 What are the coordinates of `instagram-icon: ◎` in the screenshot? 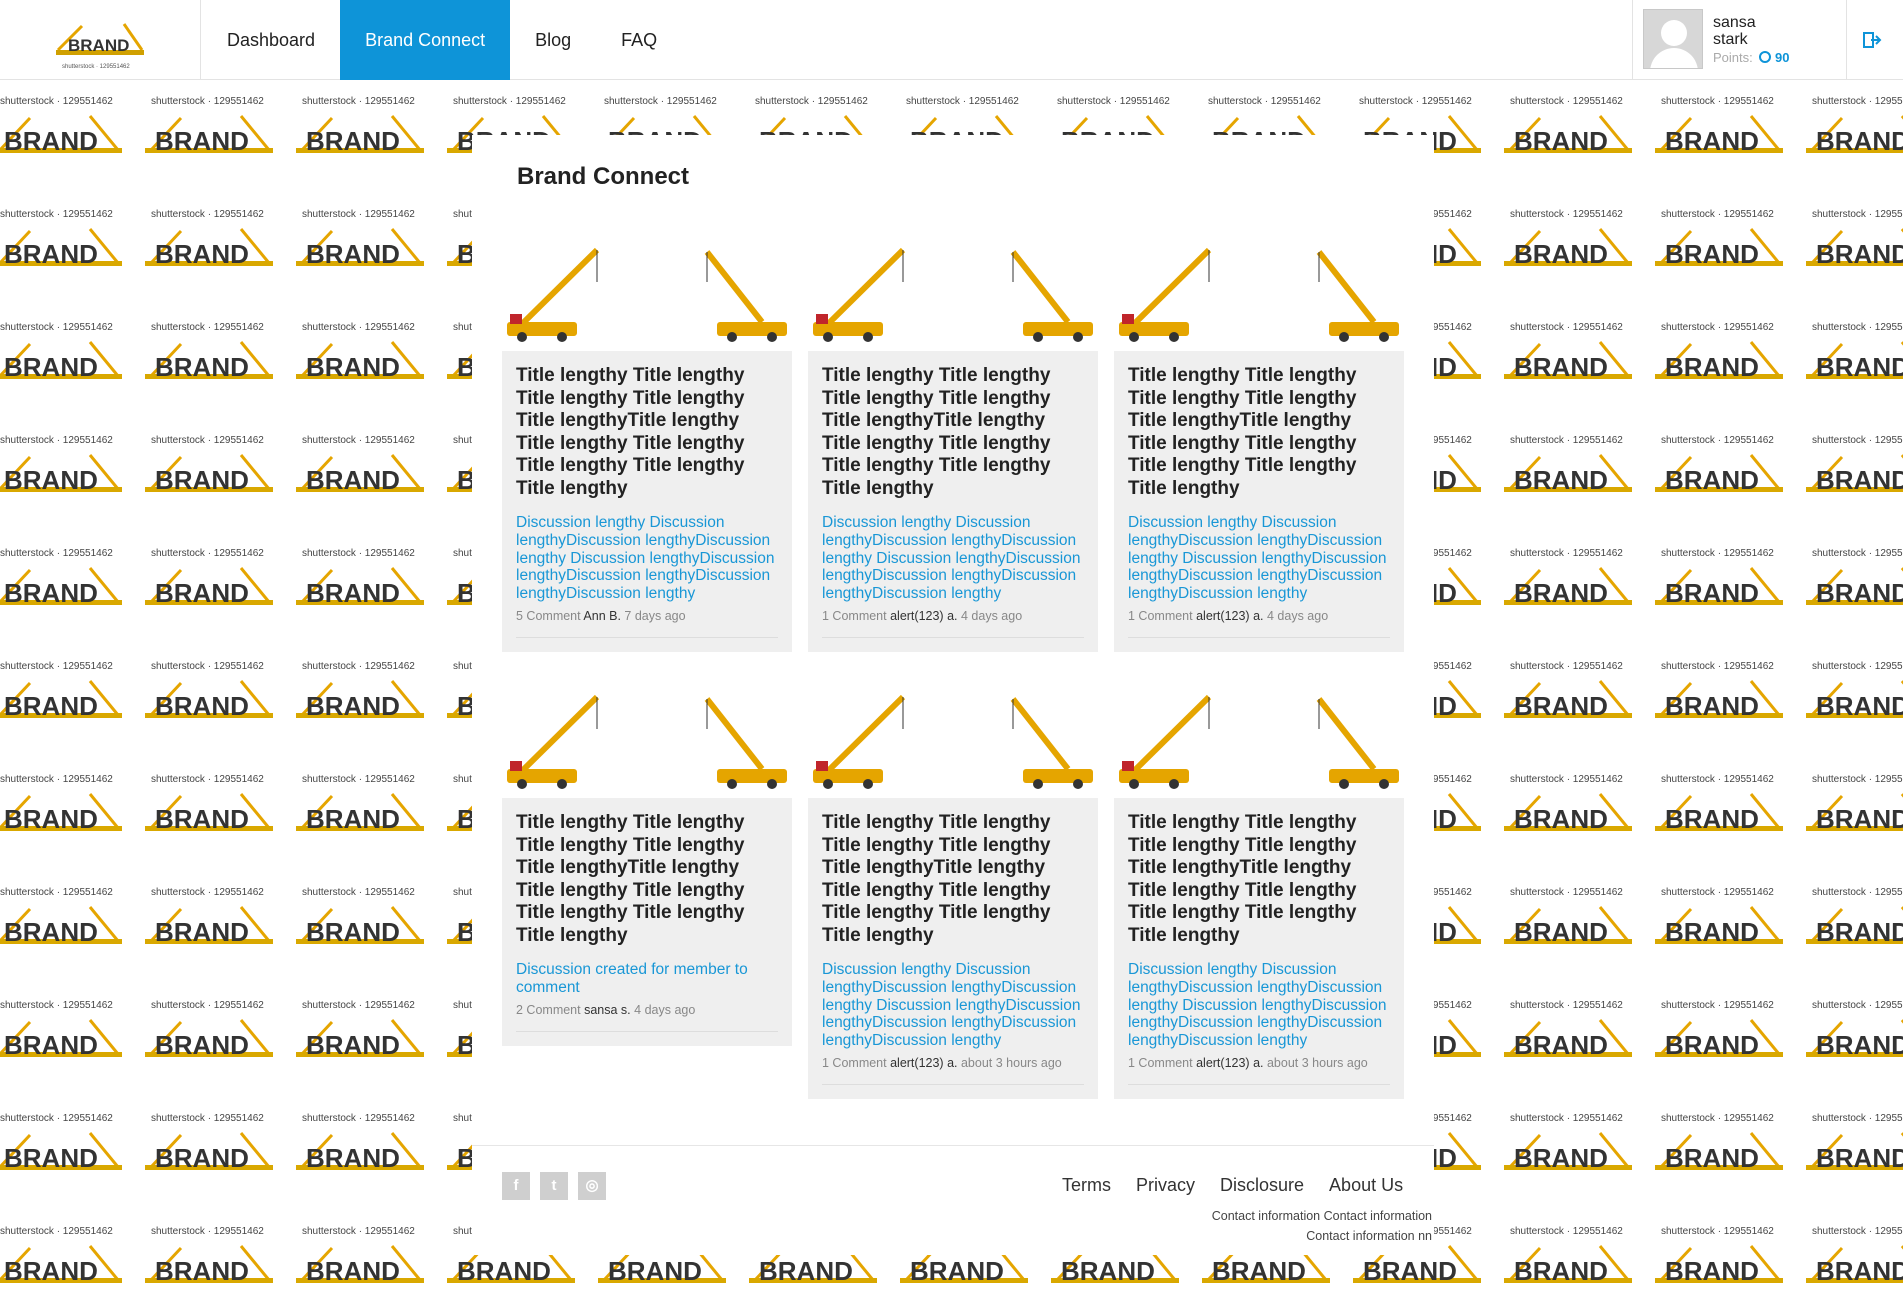 It's located at (592, 1186).